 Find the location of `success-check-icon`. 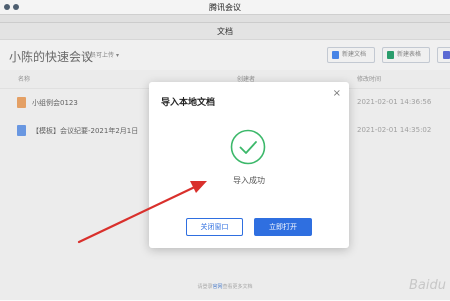

success-check-icon is located at coordinates (248, 147).